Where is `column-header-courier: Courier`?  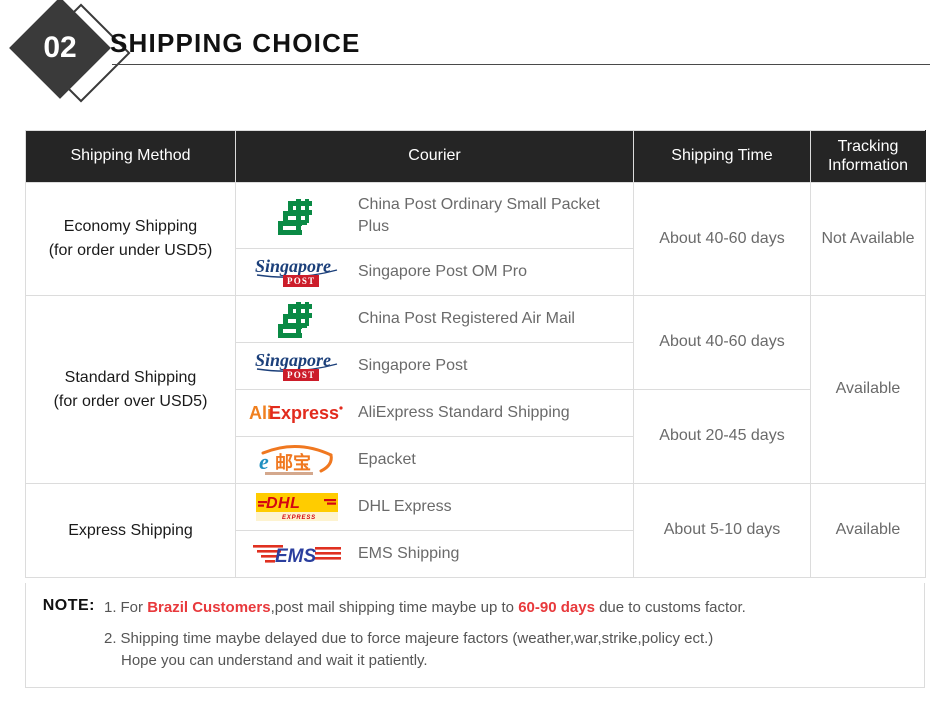
column-header-courier: Courier is located at coordinates (434, 156).